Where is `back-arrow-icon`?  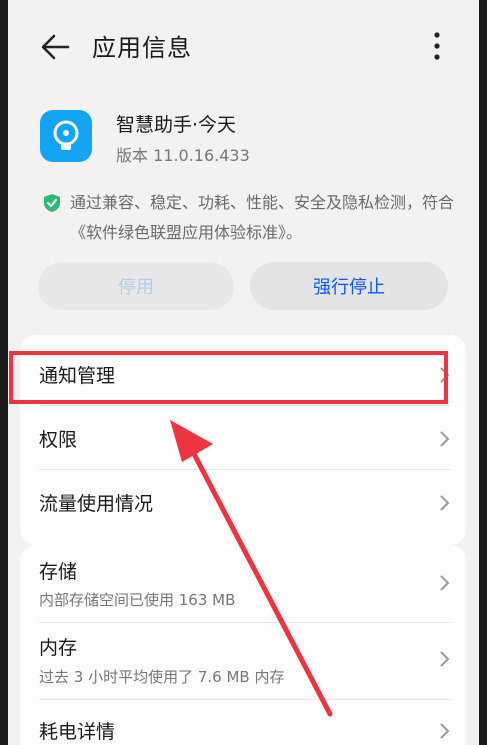 back-arrow-icon is located at coordinates (55, 47).